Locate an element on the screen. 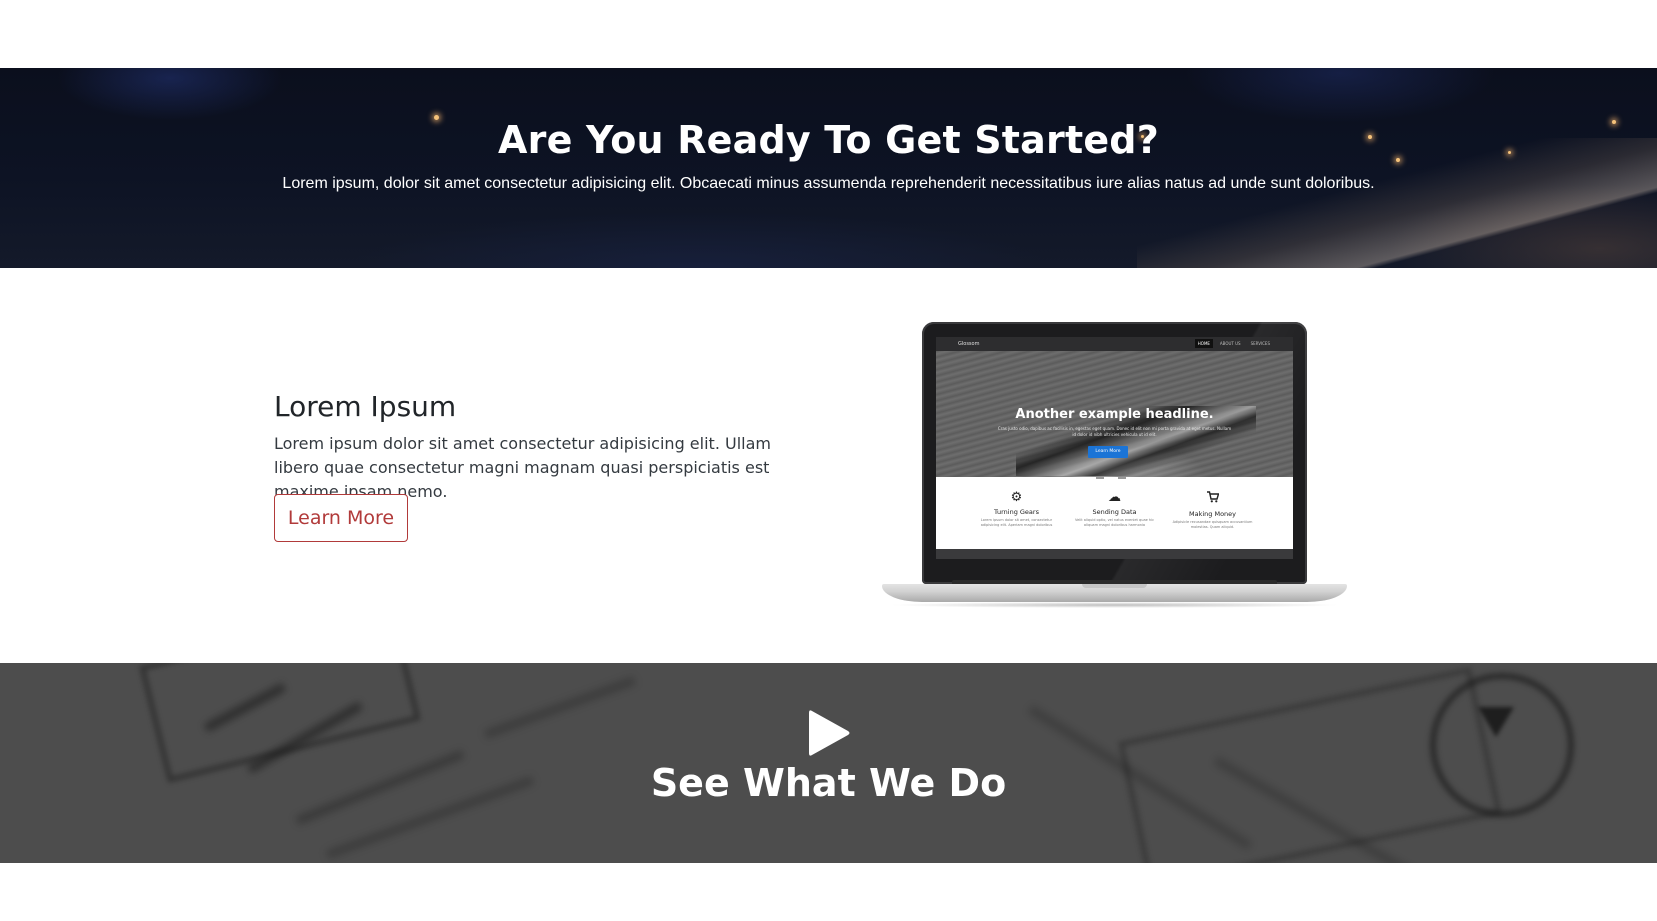 The image size is (1657, 921). cart-icon is located at coordinates (1213, 499).